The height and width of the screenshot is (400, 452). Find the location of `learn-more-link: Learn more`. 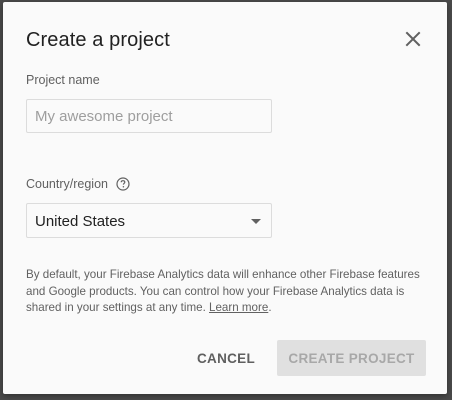

learn-more-link: Learn more is located at coordinates (238, 307).